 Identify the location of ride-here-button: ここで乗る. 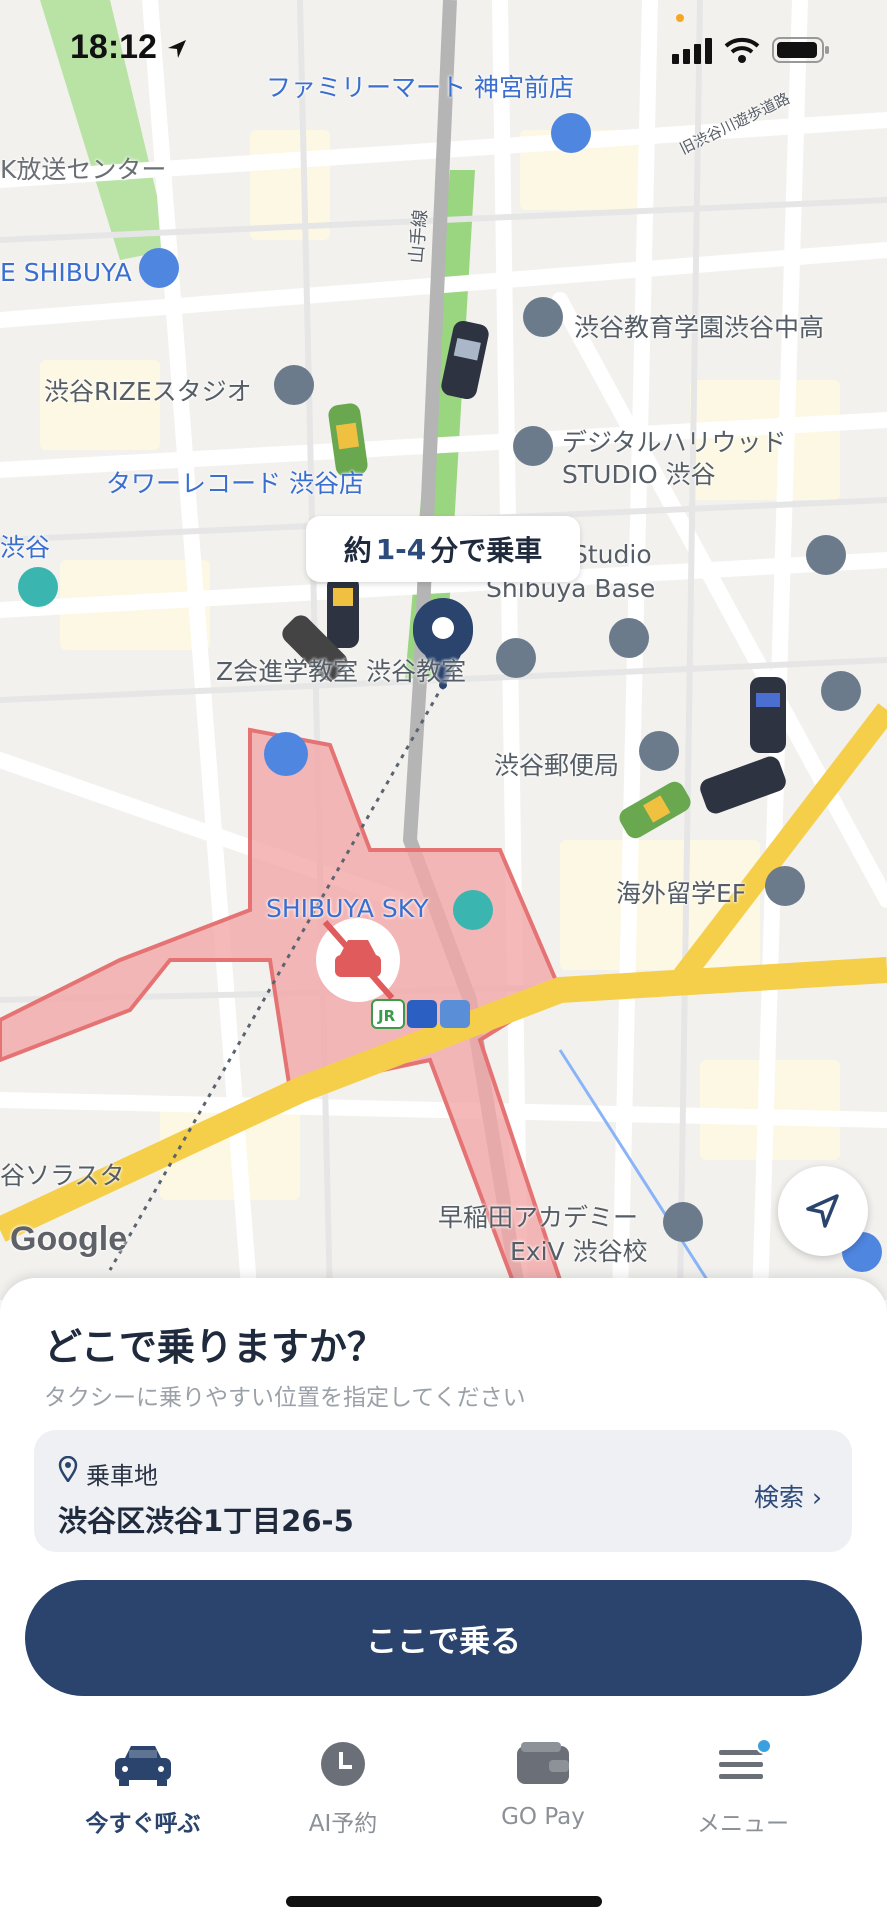
(443, 1638).